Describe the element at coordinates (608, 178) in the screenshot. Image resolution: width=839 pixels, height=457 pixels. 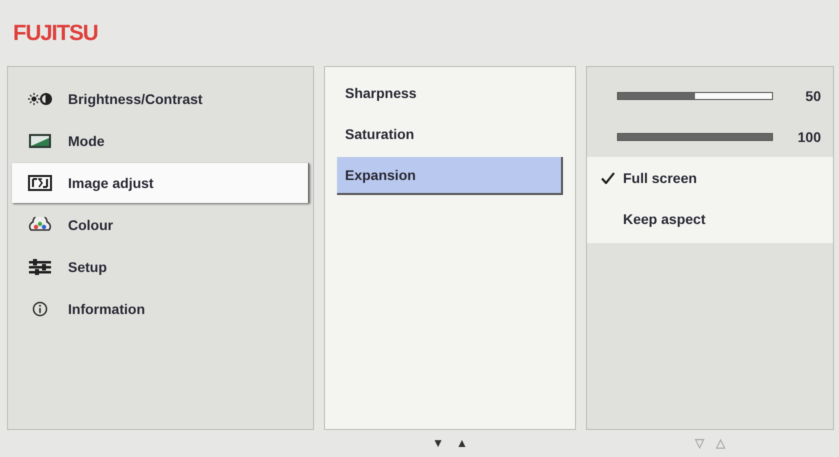
I see `check-icon` at that location.